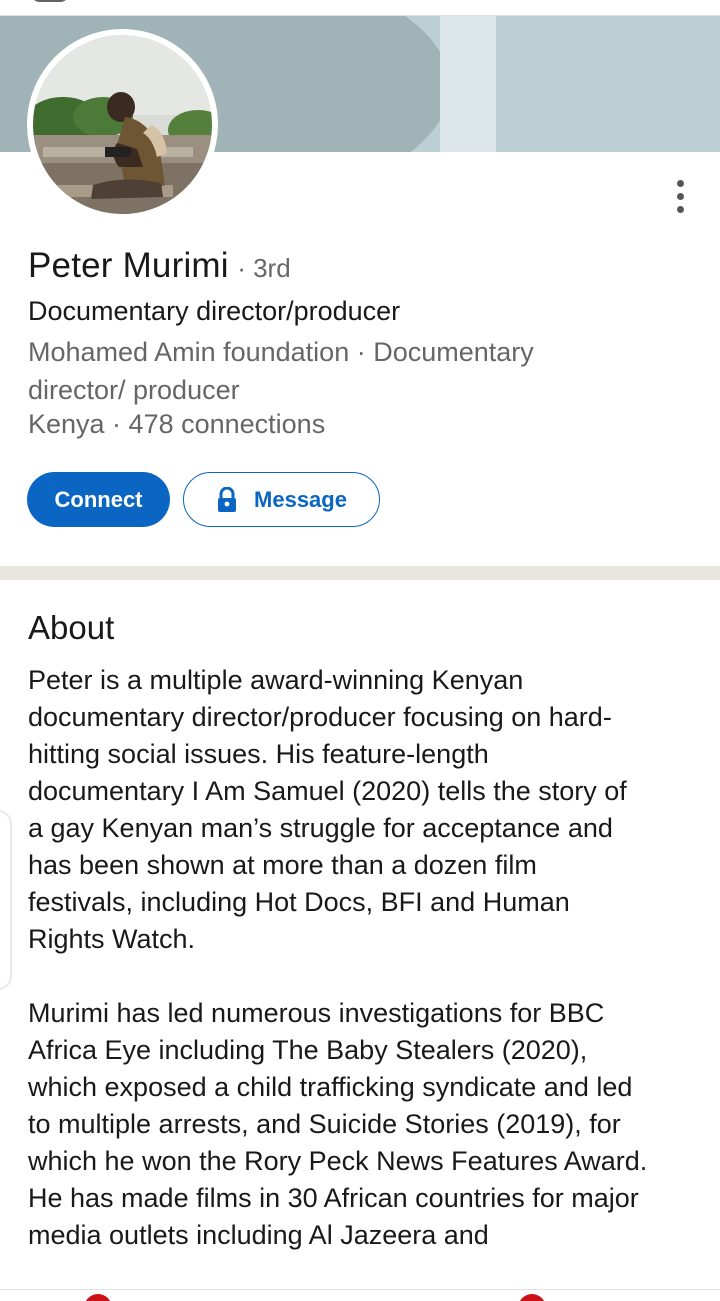 The image size is (720, 1301). I want to click on more-options-button, so click(680, 196).